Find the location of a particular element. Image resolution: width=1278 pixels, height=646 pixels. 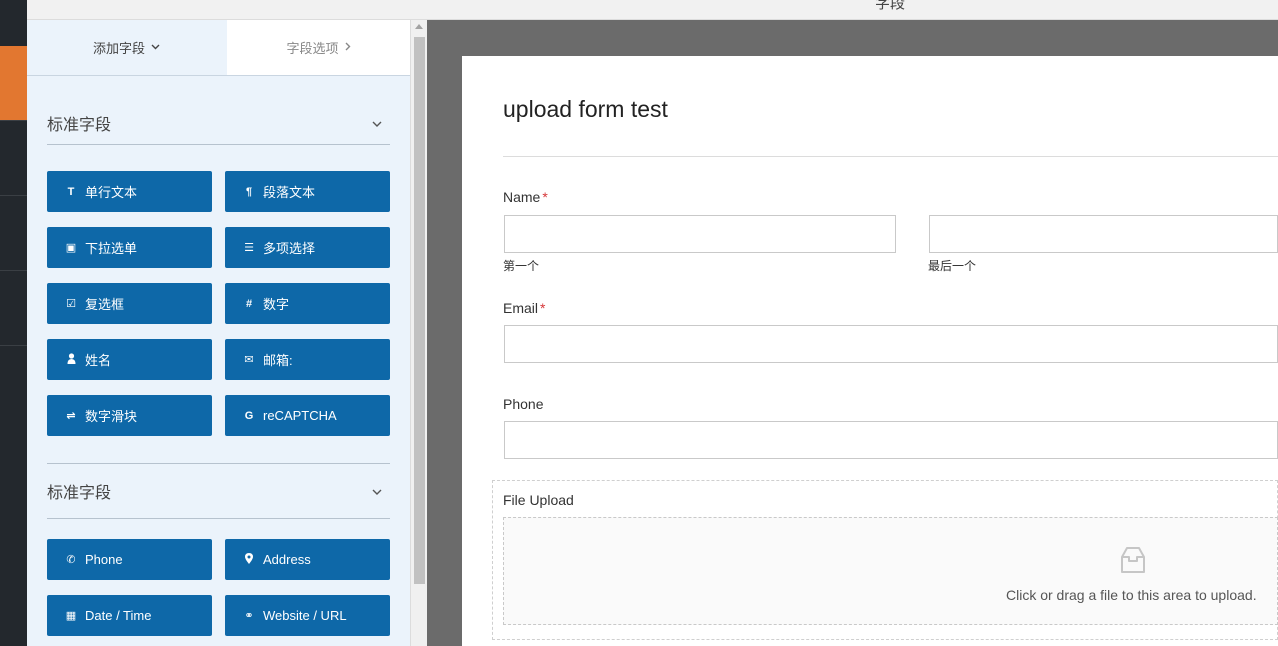

envelope-icon: ✉ is located at coordinates (249, 360).